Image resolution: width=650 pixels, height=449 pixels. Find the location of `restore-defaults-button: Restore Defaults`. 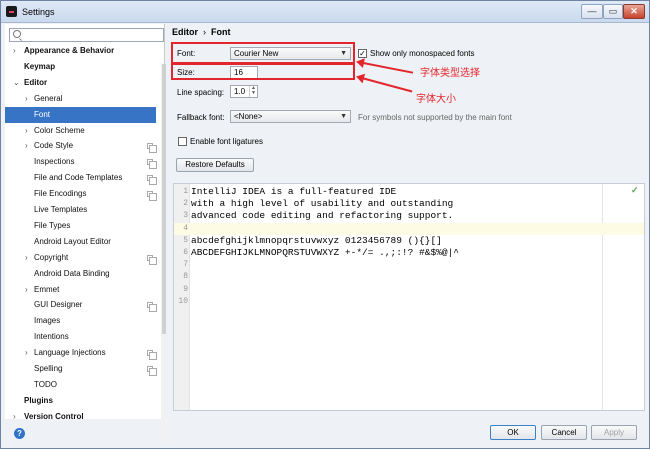

restore-defaults-button: Restore Defaults is located at coordinates (215, 165).